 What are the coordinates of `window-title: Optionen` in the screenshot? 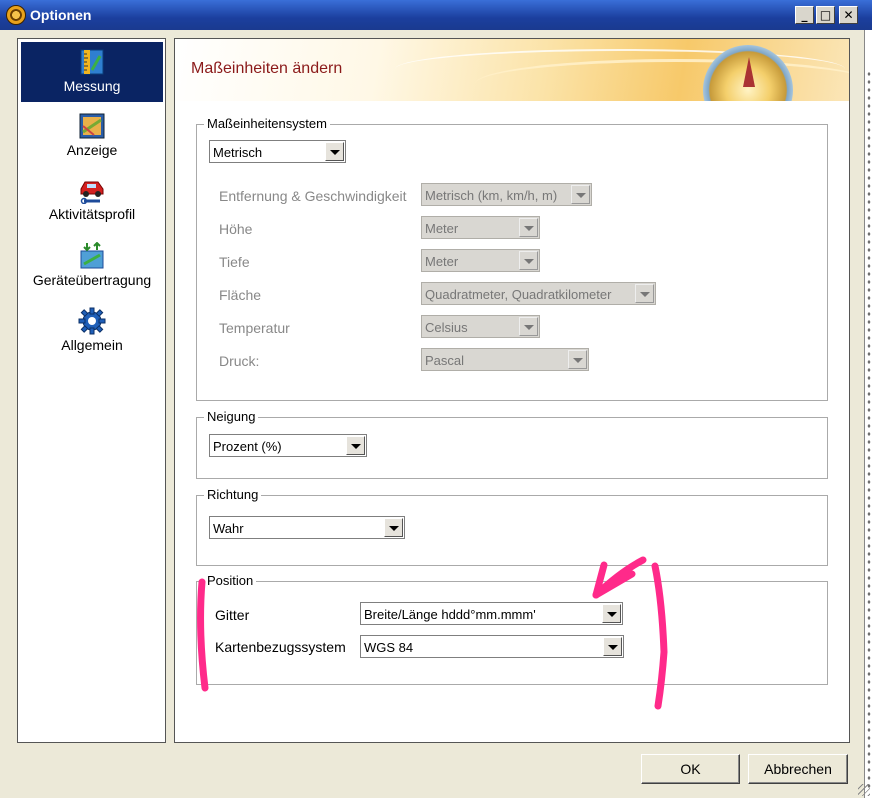 It's located at (61, 15).